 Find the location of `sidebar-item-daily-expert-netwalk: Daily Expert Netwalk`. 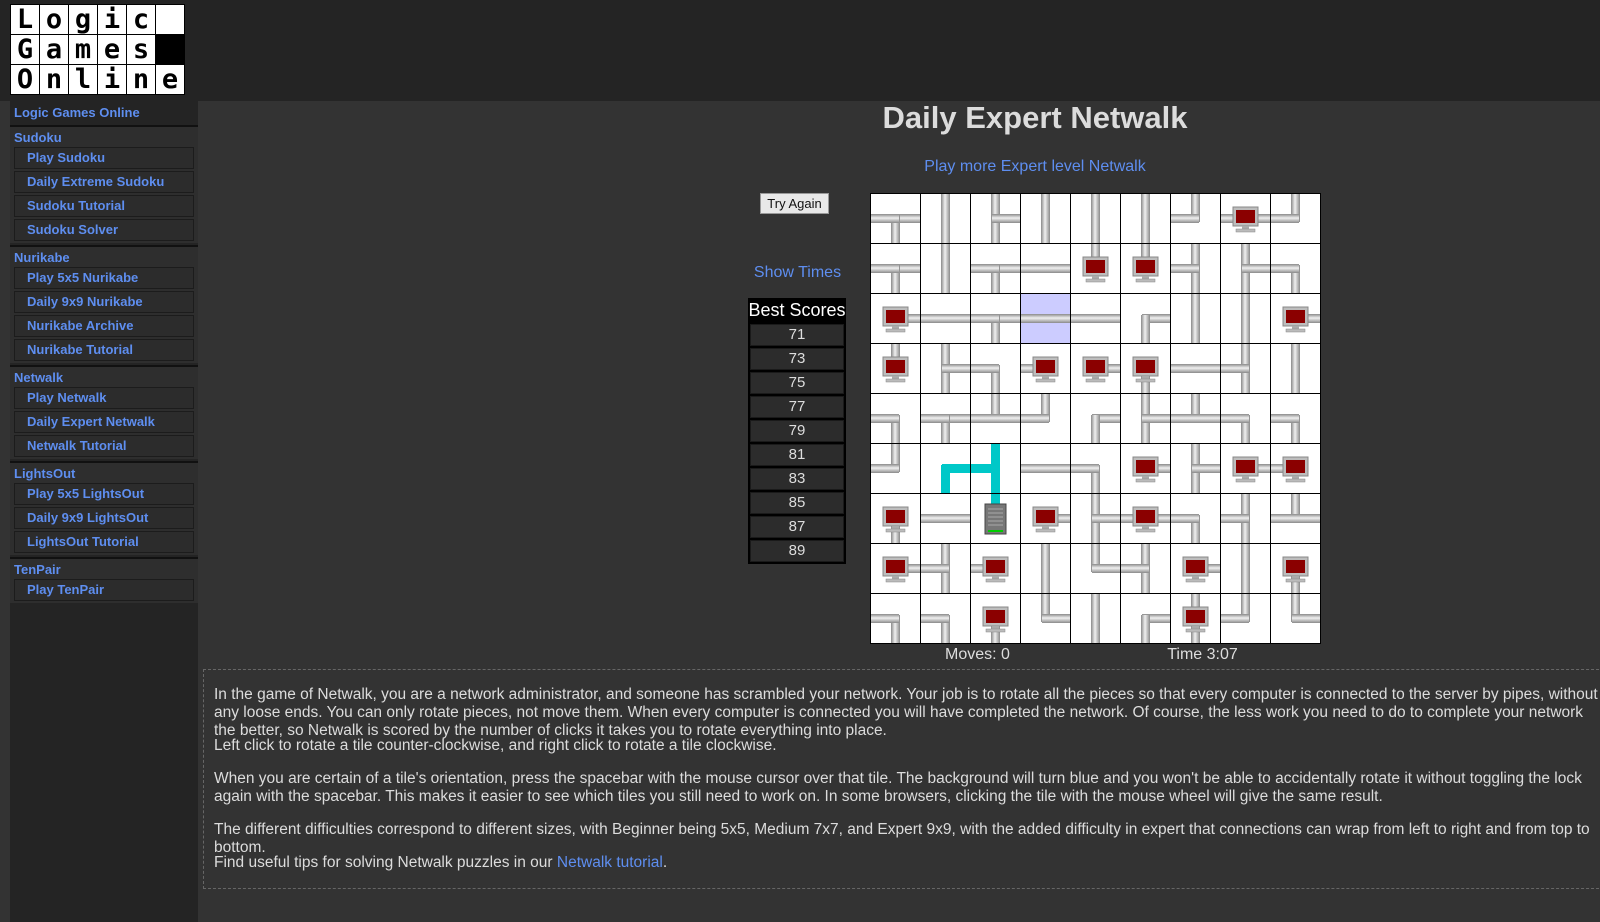

sidebar-item-daily-expert-netwalk: Daily Expert Netwalk is located at coordinates (104, 422).